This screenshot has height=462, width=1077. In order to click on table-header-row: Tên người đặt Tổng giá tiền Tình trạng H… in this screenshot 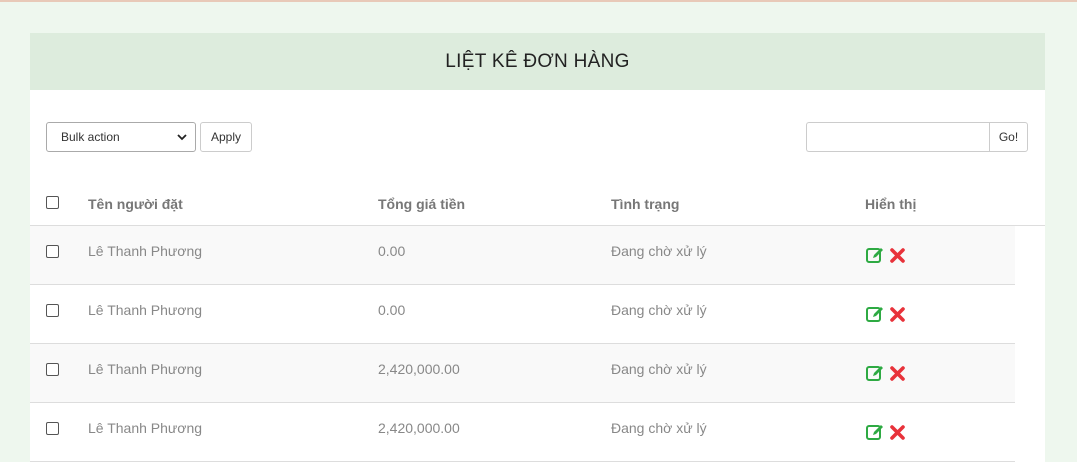, I will do `click(537, 203)`.